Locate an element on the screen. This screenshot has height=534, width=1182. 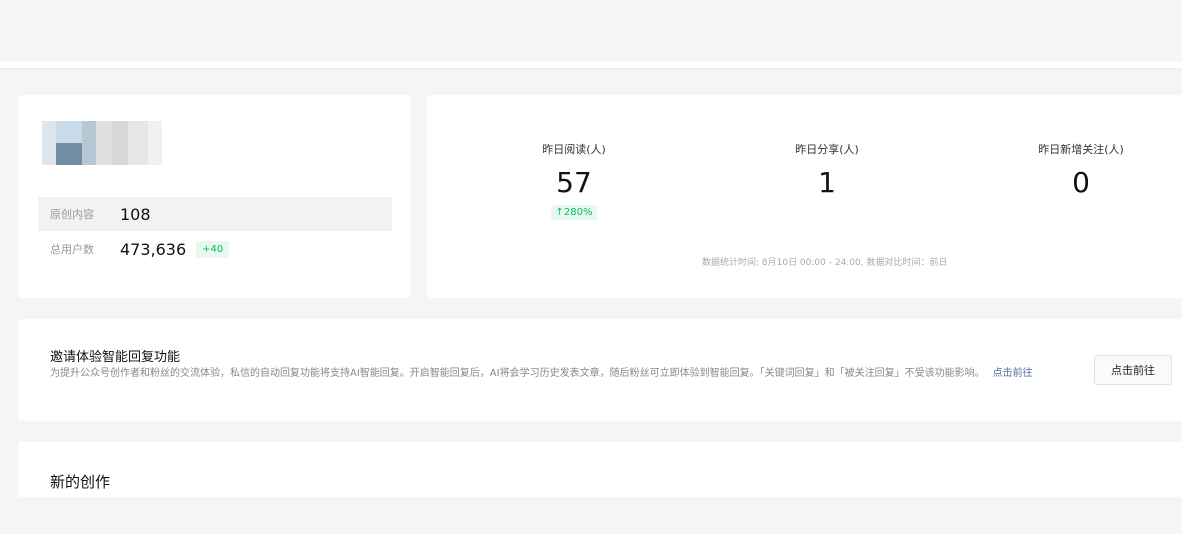
metric-new-followers-value: 0 is located at coordinates (1081, 182).